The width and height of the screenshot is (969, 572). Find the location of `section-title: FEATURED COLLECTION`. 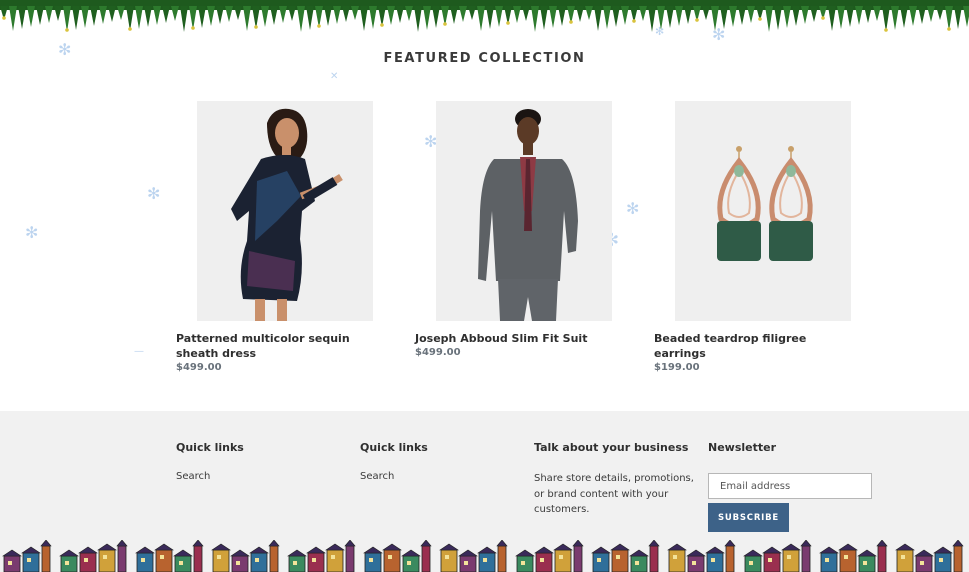

section-title: FEATURED COLLECTION is located at coordinates (484, 58).